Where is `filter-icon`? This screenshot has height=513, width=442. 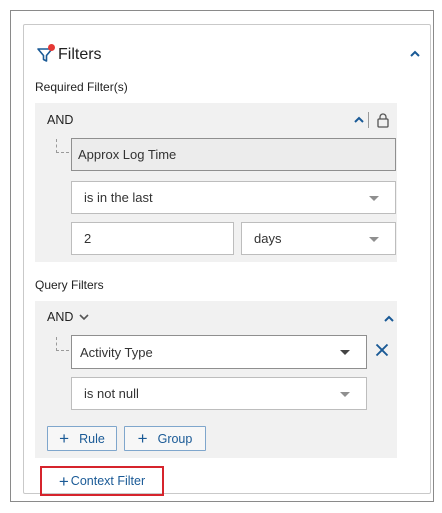 filter-icon is located at coordinates (45, 54).